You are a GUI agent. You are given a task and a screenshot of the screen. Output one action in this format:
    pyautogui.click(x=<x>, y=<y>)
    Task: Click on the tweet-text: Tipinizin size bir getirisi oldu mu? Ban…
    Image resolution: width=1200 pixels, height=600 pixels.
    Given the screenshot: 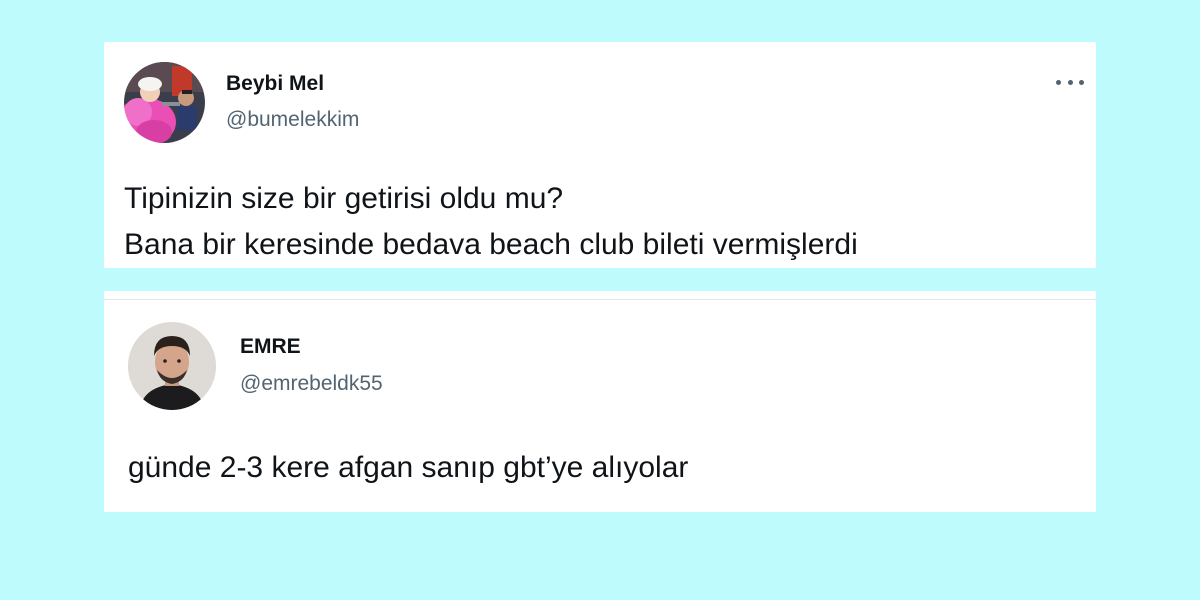 What is the action you would take?
    pyautogui.click(x=491, y=222)
    